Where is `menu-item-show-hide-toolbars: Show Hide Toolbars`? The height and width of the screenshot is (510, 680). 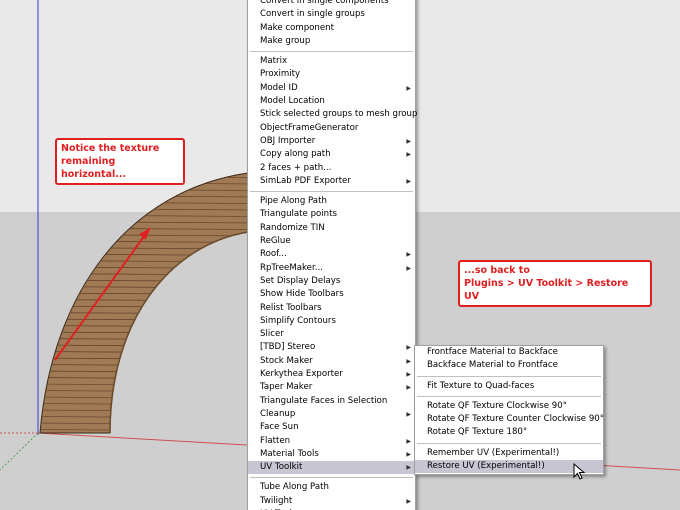
menu-item-show-hide-toolbars: Show Hide Toolbars is located at coordinates (331, 294).